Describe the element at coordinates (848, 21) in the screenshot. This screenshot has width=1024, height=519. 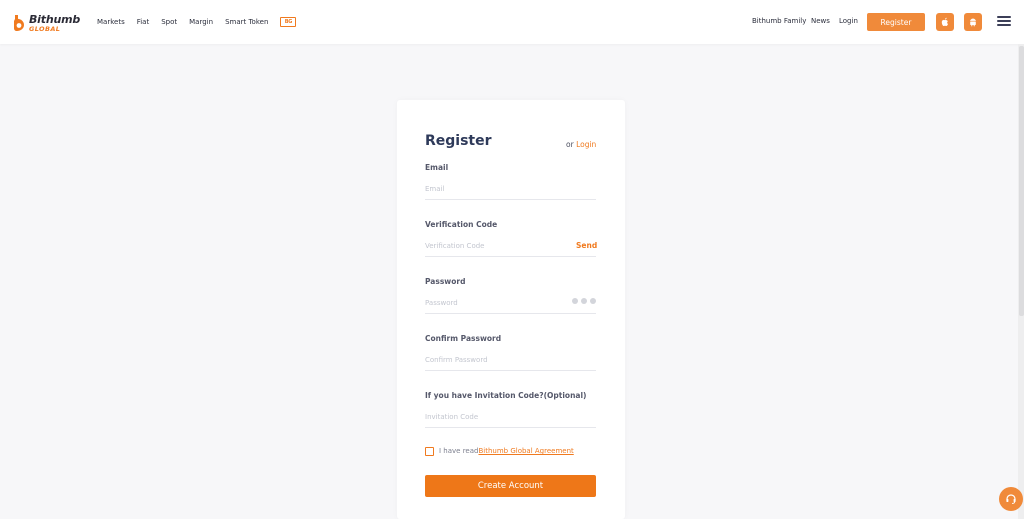
I see `nav-login: Login` at that location.